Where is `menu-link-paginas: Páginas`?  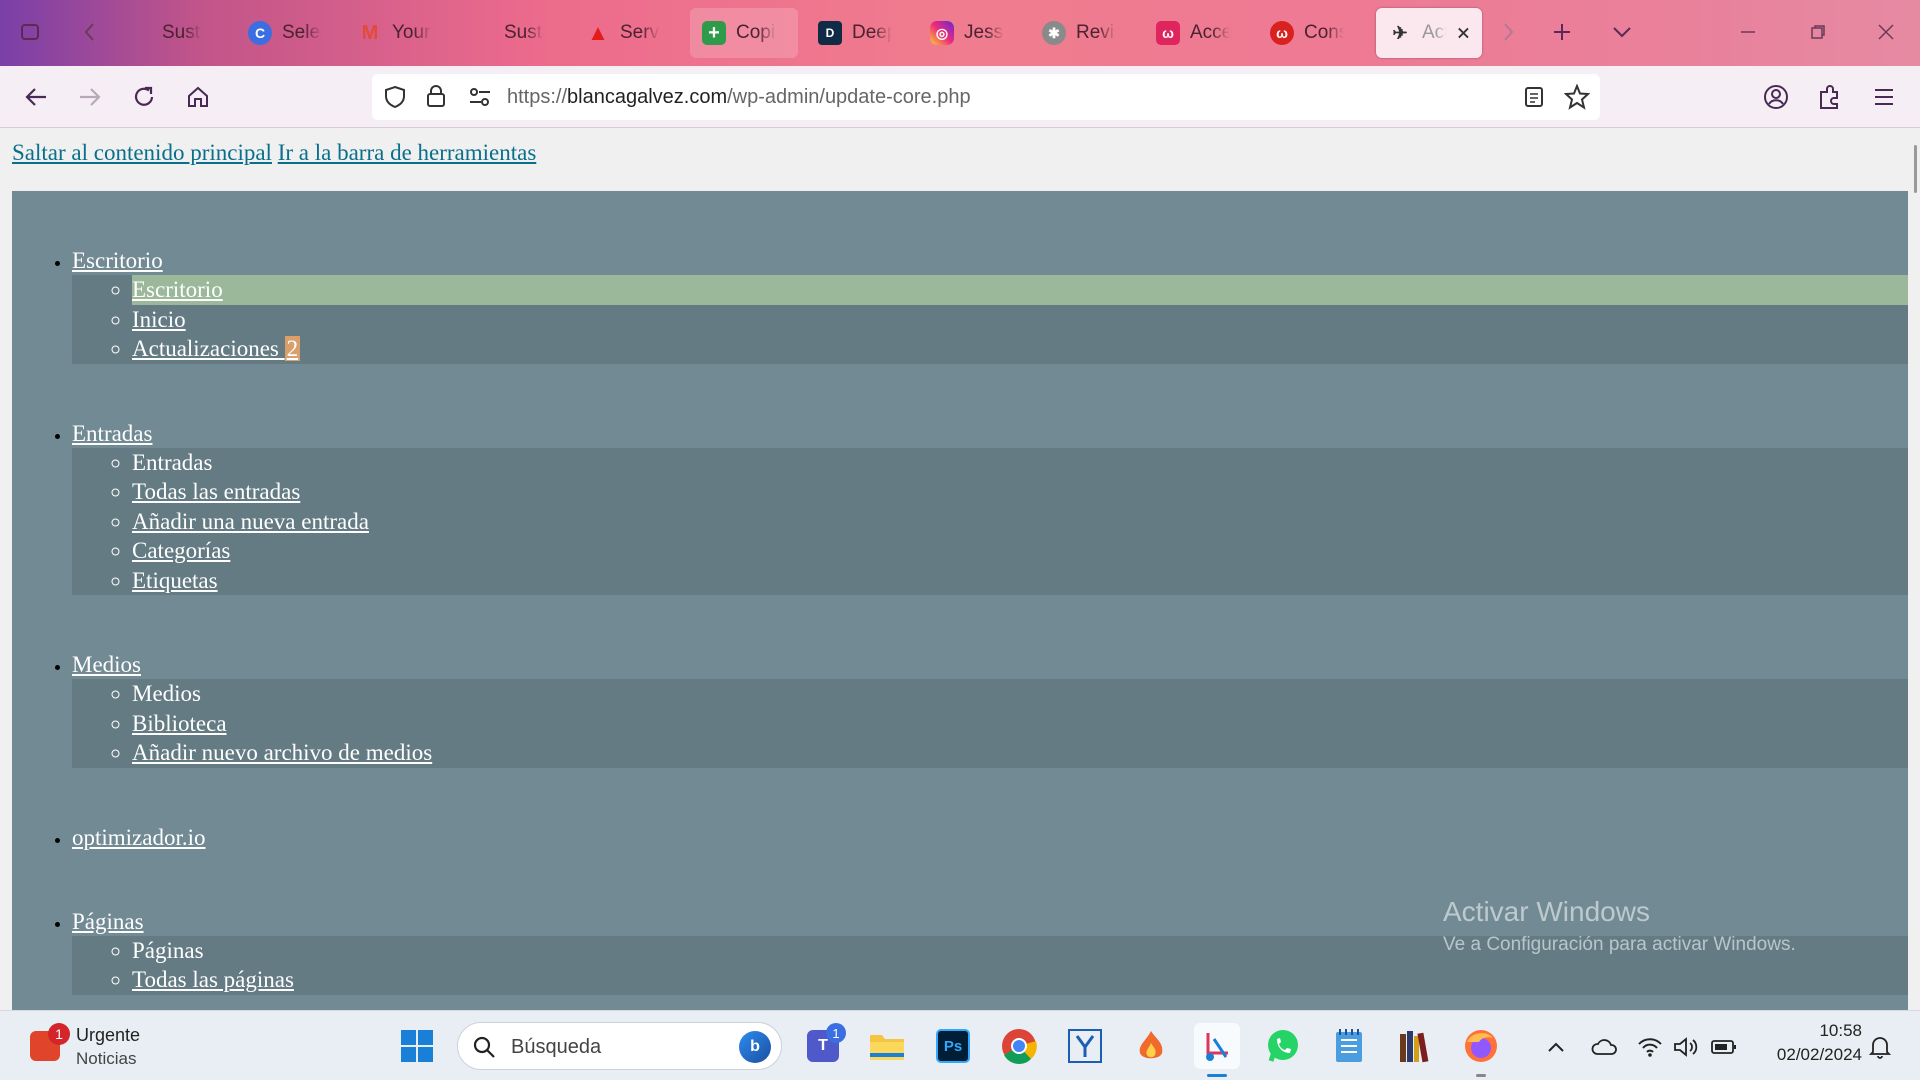
menu-link-paginas: Páginas is located at coordinates (108, 921).